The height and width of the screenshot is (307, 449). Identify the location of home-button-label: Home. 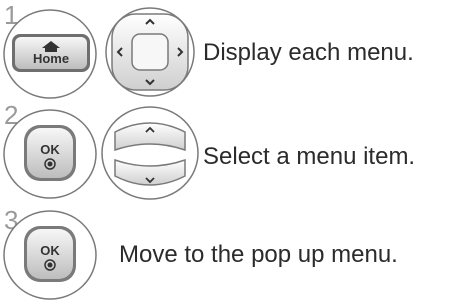
(51, 58).